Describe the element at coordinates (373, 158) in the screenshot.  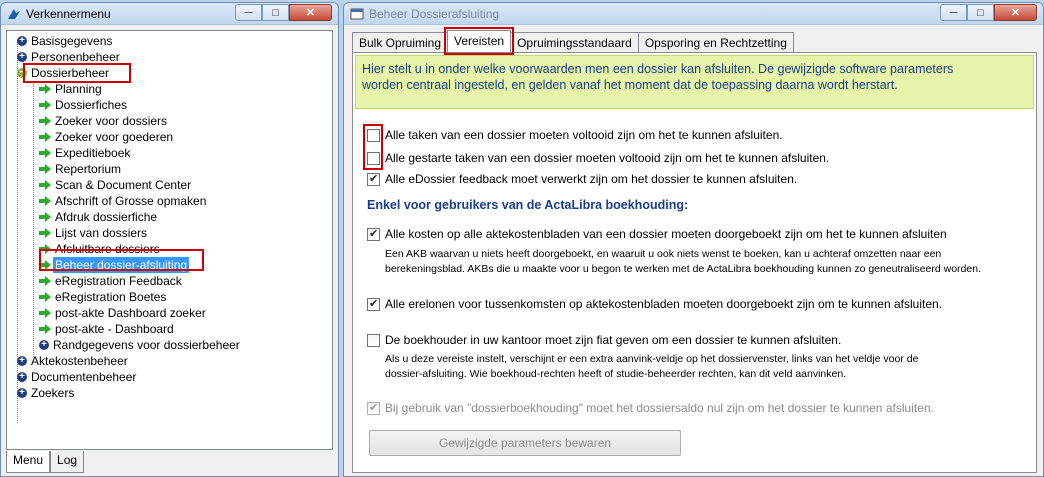
I see `checkbox-gestarte-taken` at that location.